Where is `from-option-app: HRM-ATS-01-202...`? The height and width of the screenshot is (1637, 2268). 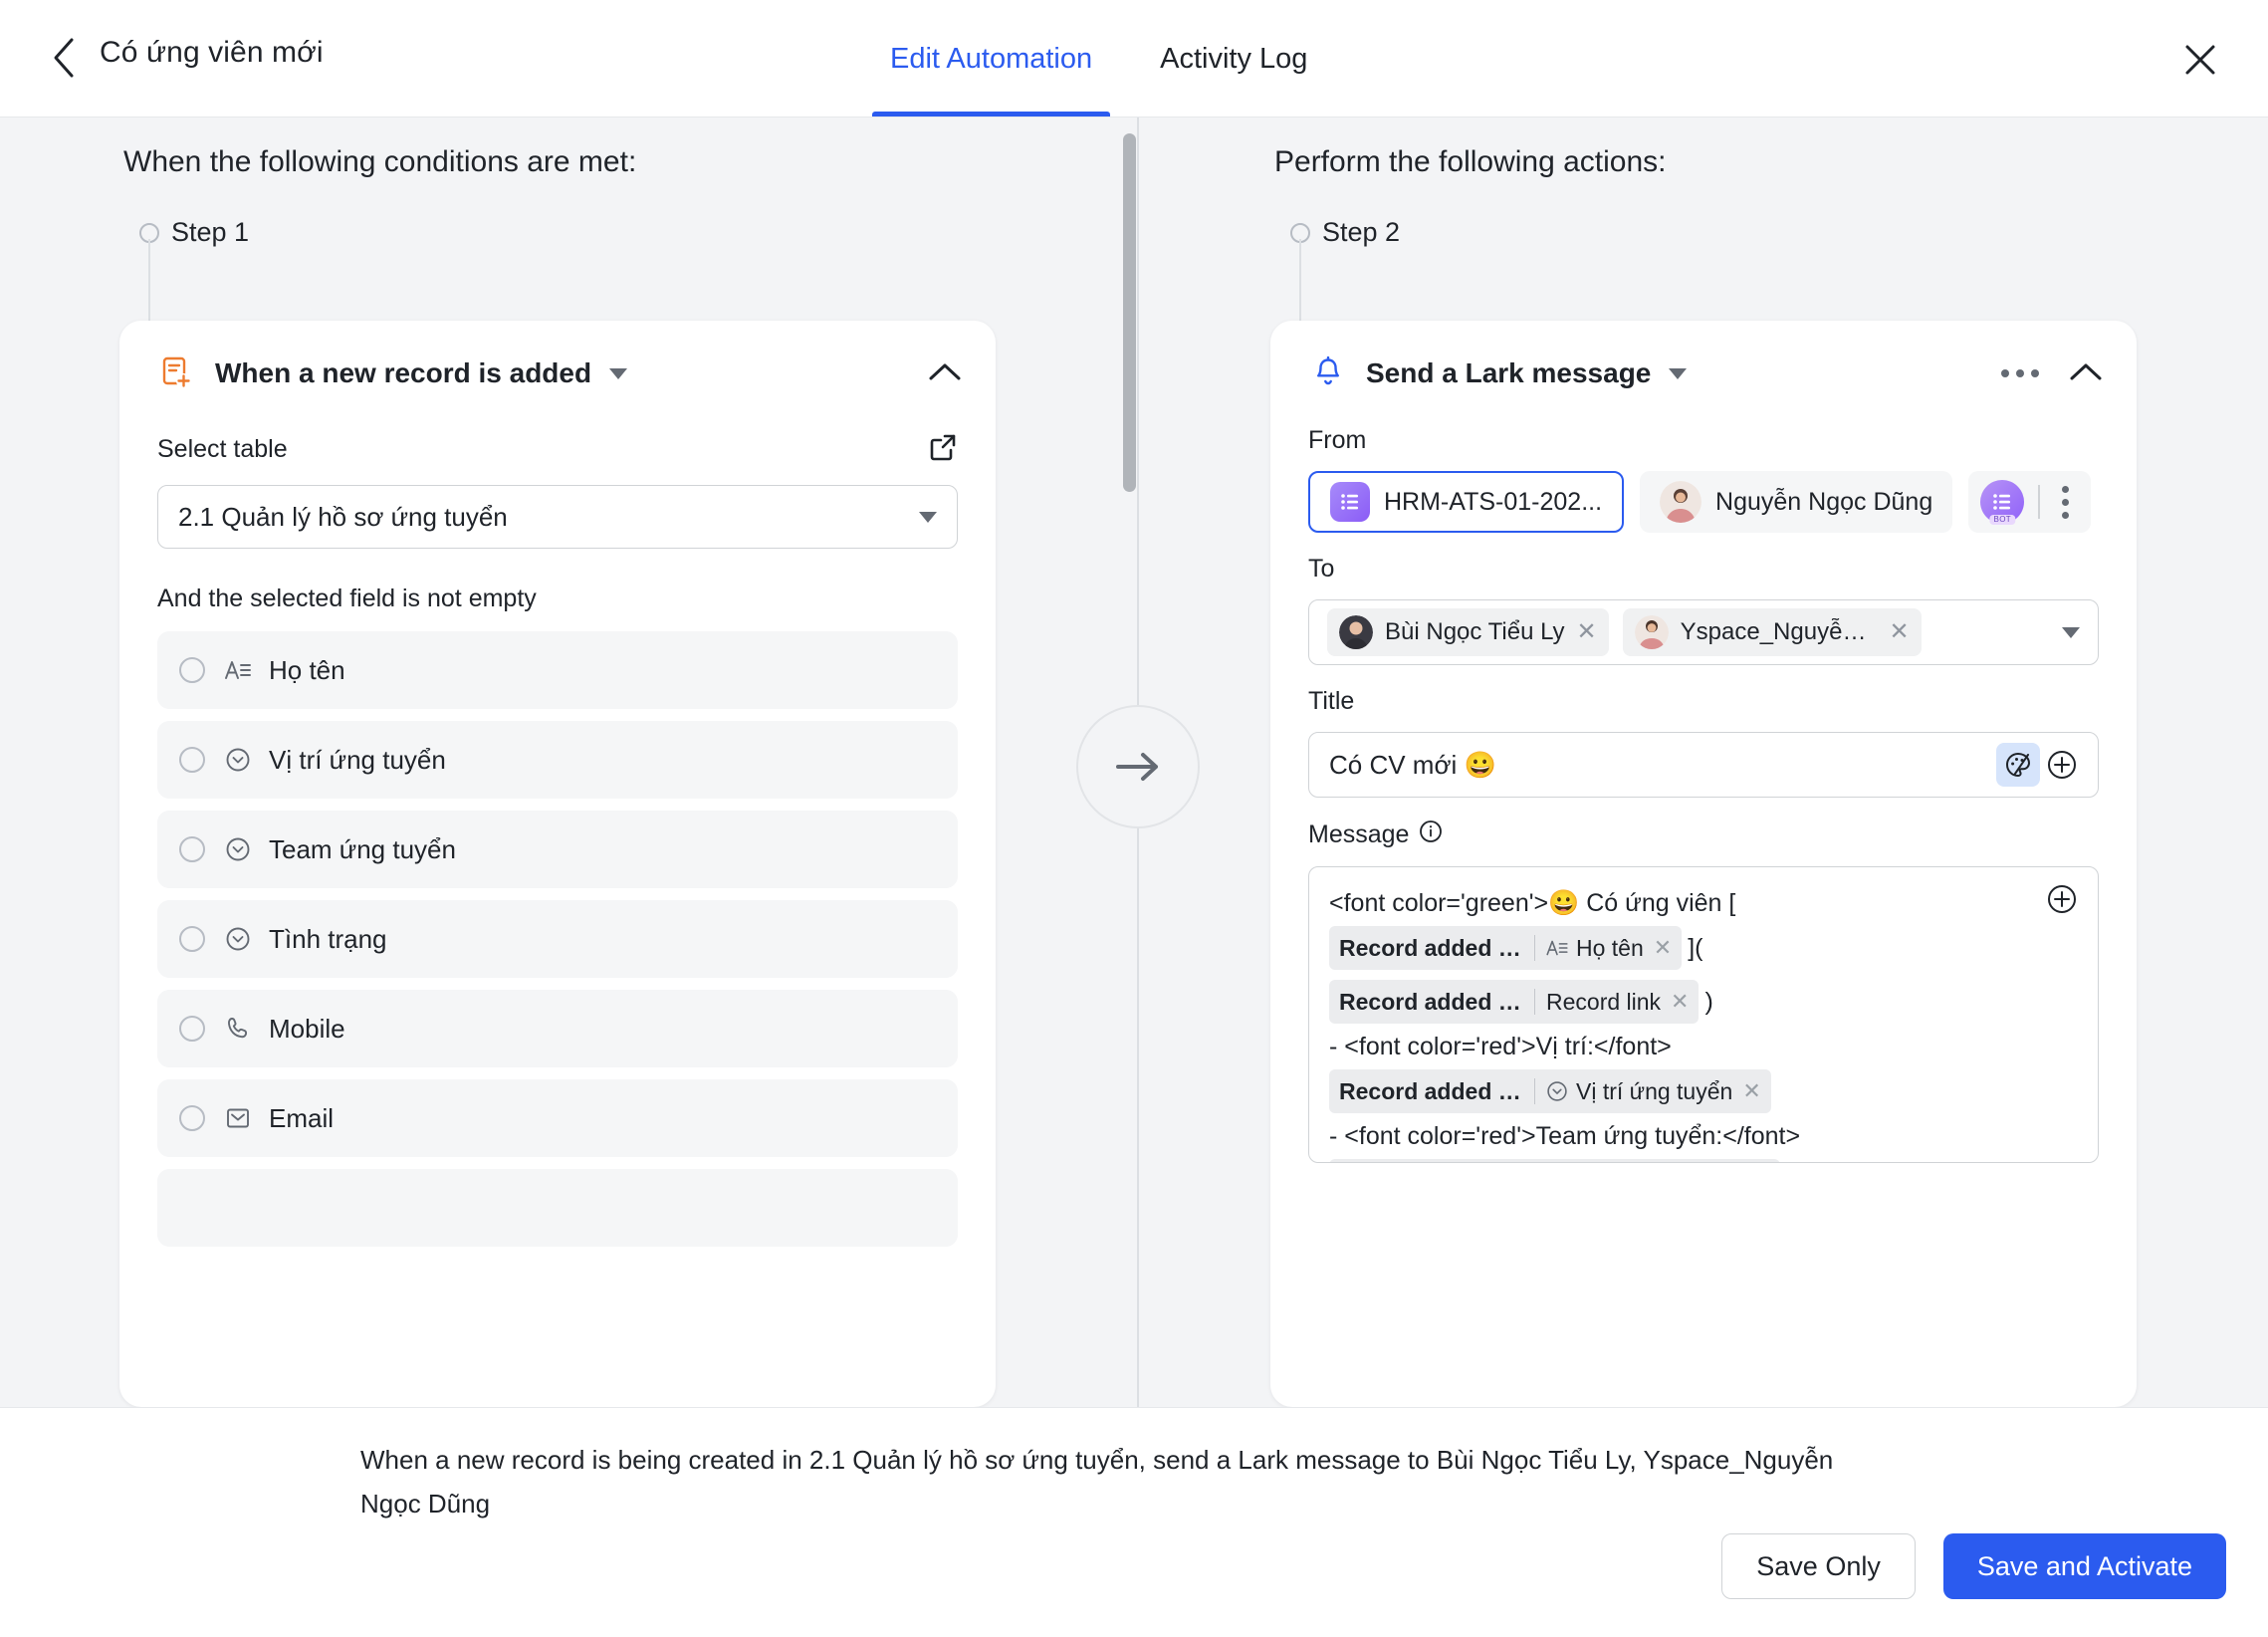
from-option-app: HRM-ATS-01-202... is located at coordinates (1466, 502).